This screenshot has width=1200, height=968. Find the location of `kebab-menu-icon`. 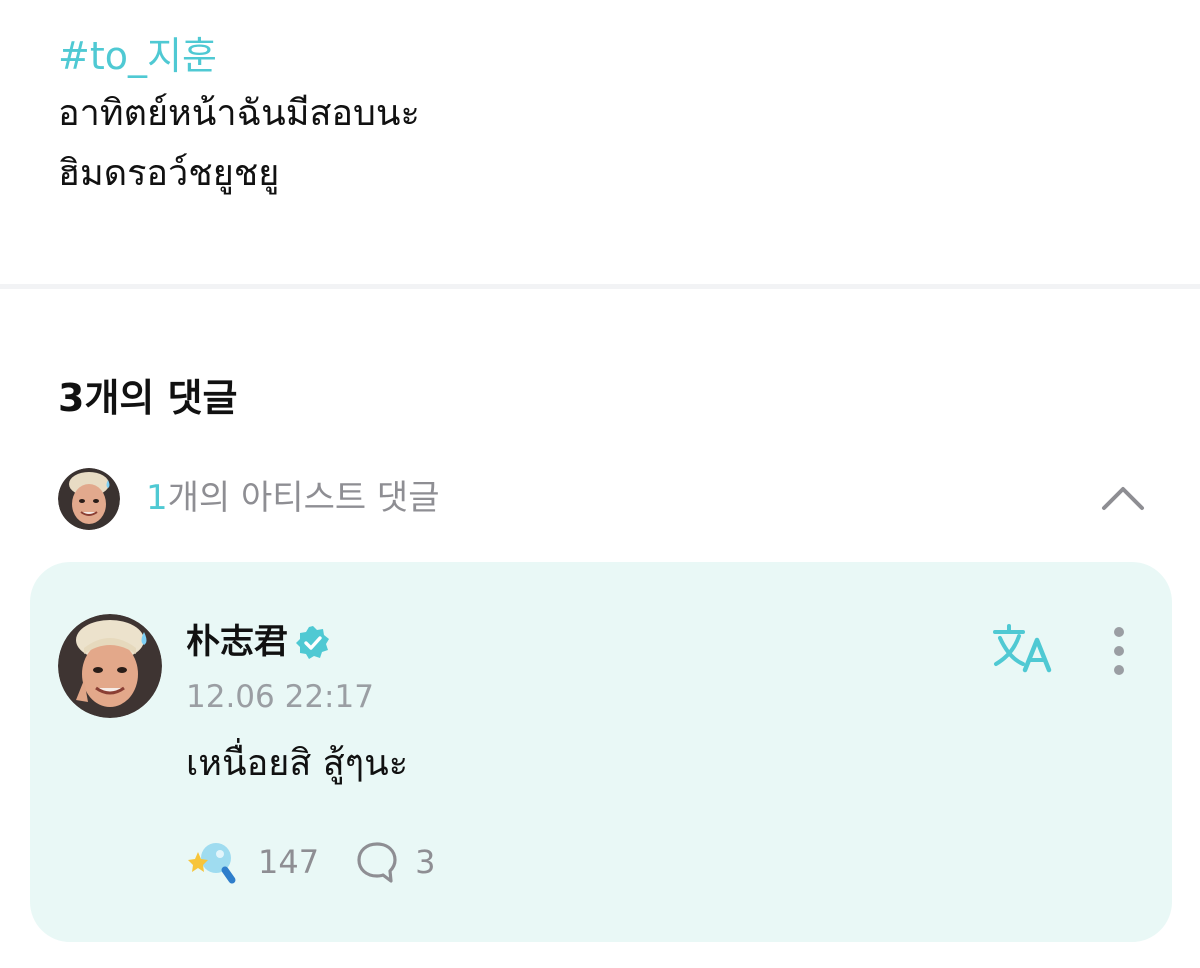

kebab-menu-icon is located at coordinates (1119, 651).